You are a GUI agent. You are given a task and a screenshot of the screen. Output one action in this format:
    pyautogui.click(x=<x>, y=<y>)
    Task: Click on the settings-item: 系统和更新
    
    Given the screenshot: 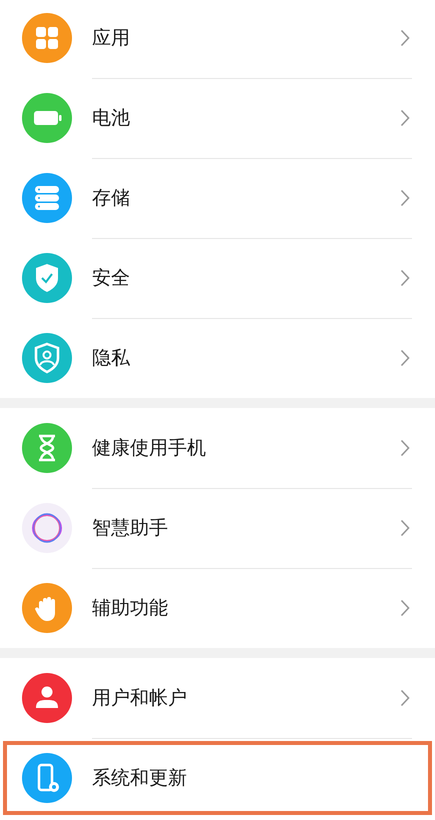 What is the action you would take?
    pyautogui.click(x=217, y=778)
    